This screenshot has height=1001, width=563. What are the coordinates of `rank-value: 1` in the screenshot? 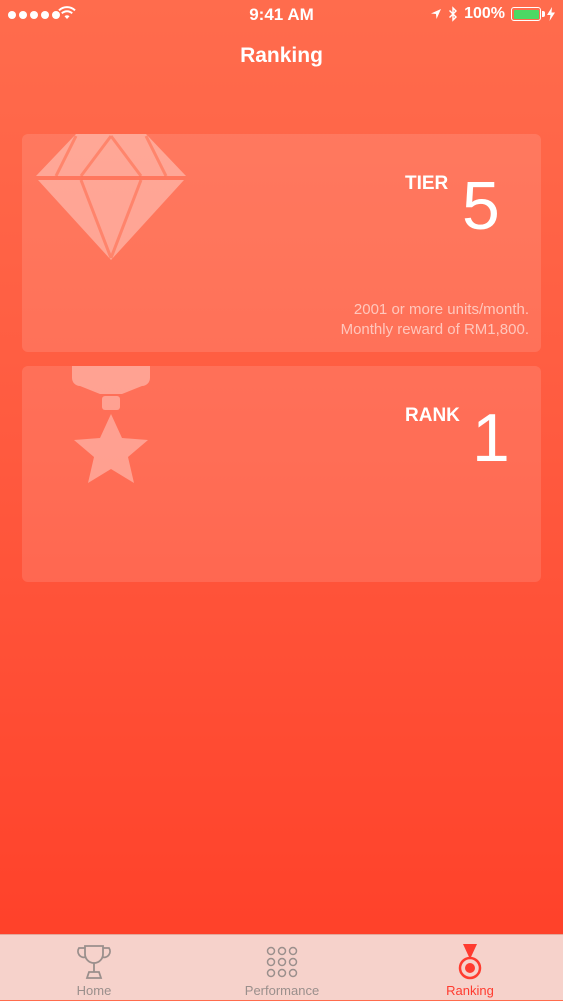 It's located at (491, 438).